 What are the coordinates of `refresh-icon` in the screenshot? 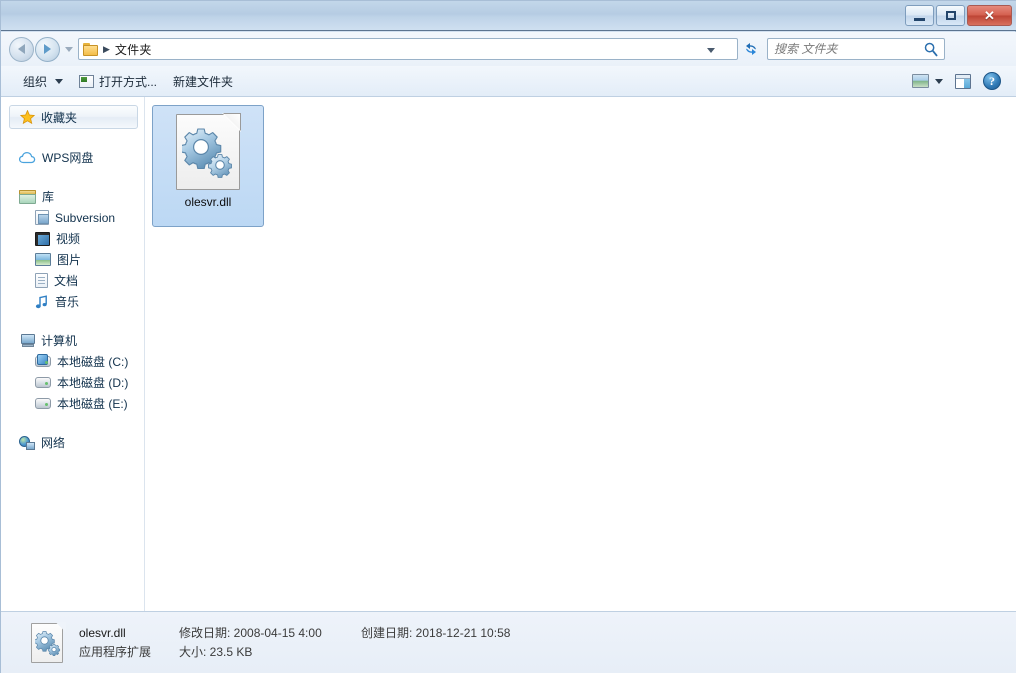 It's located at (751, 49).